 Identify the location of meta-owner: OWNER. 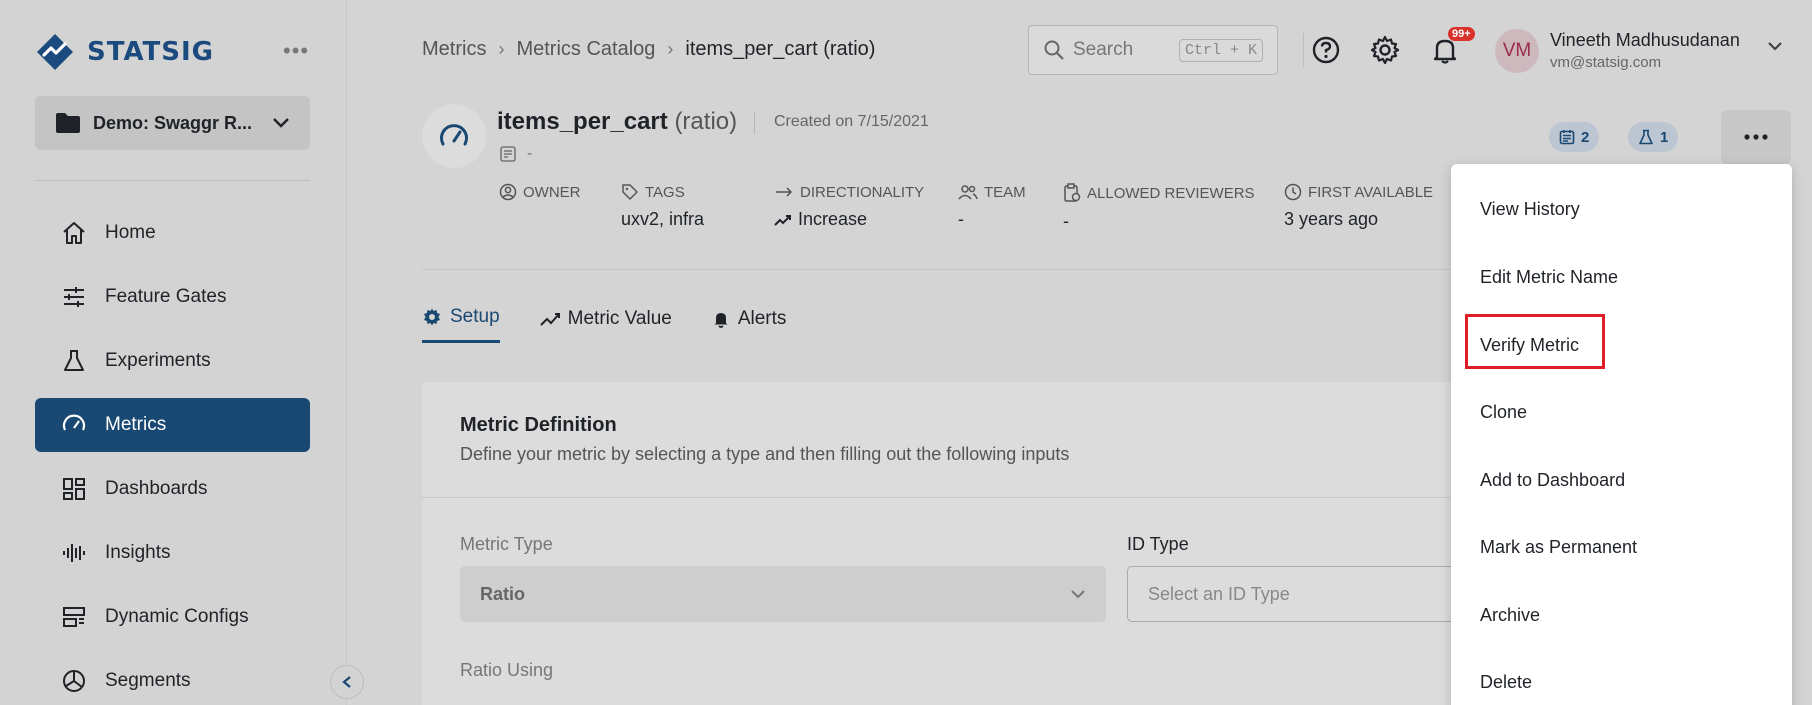
(540, 196).